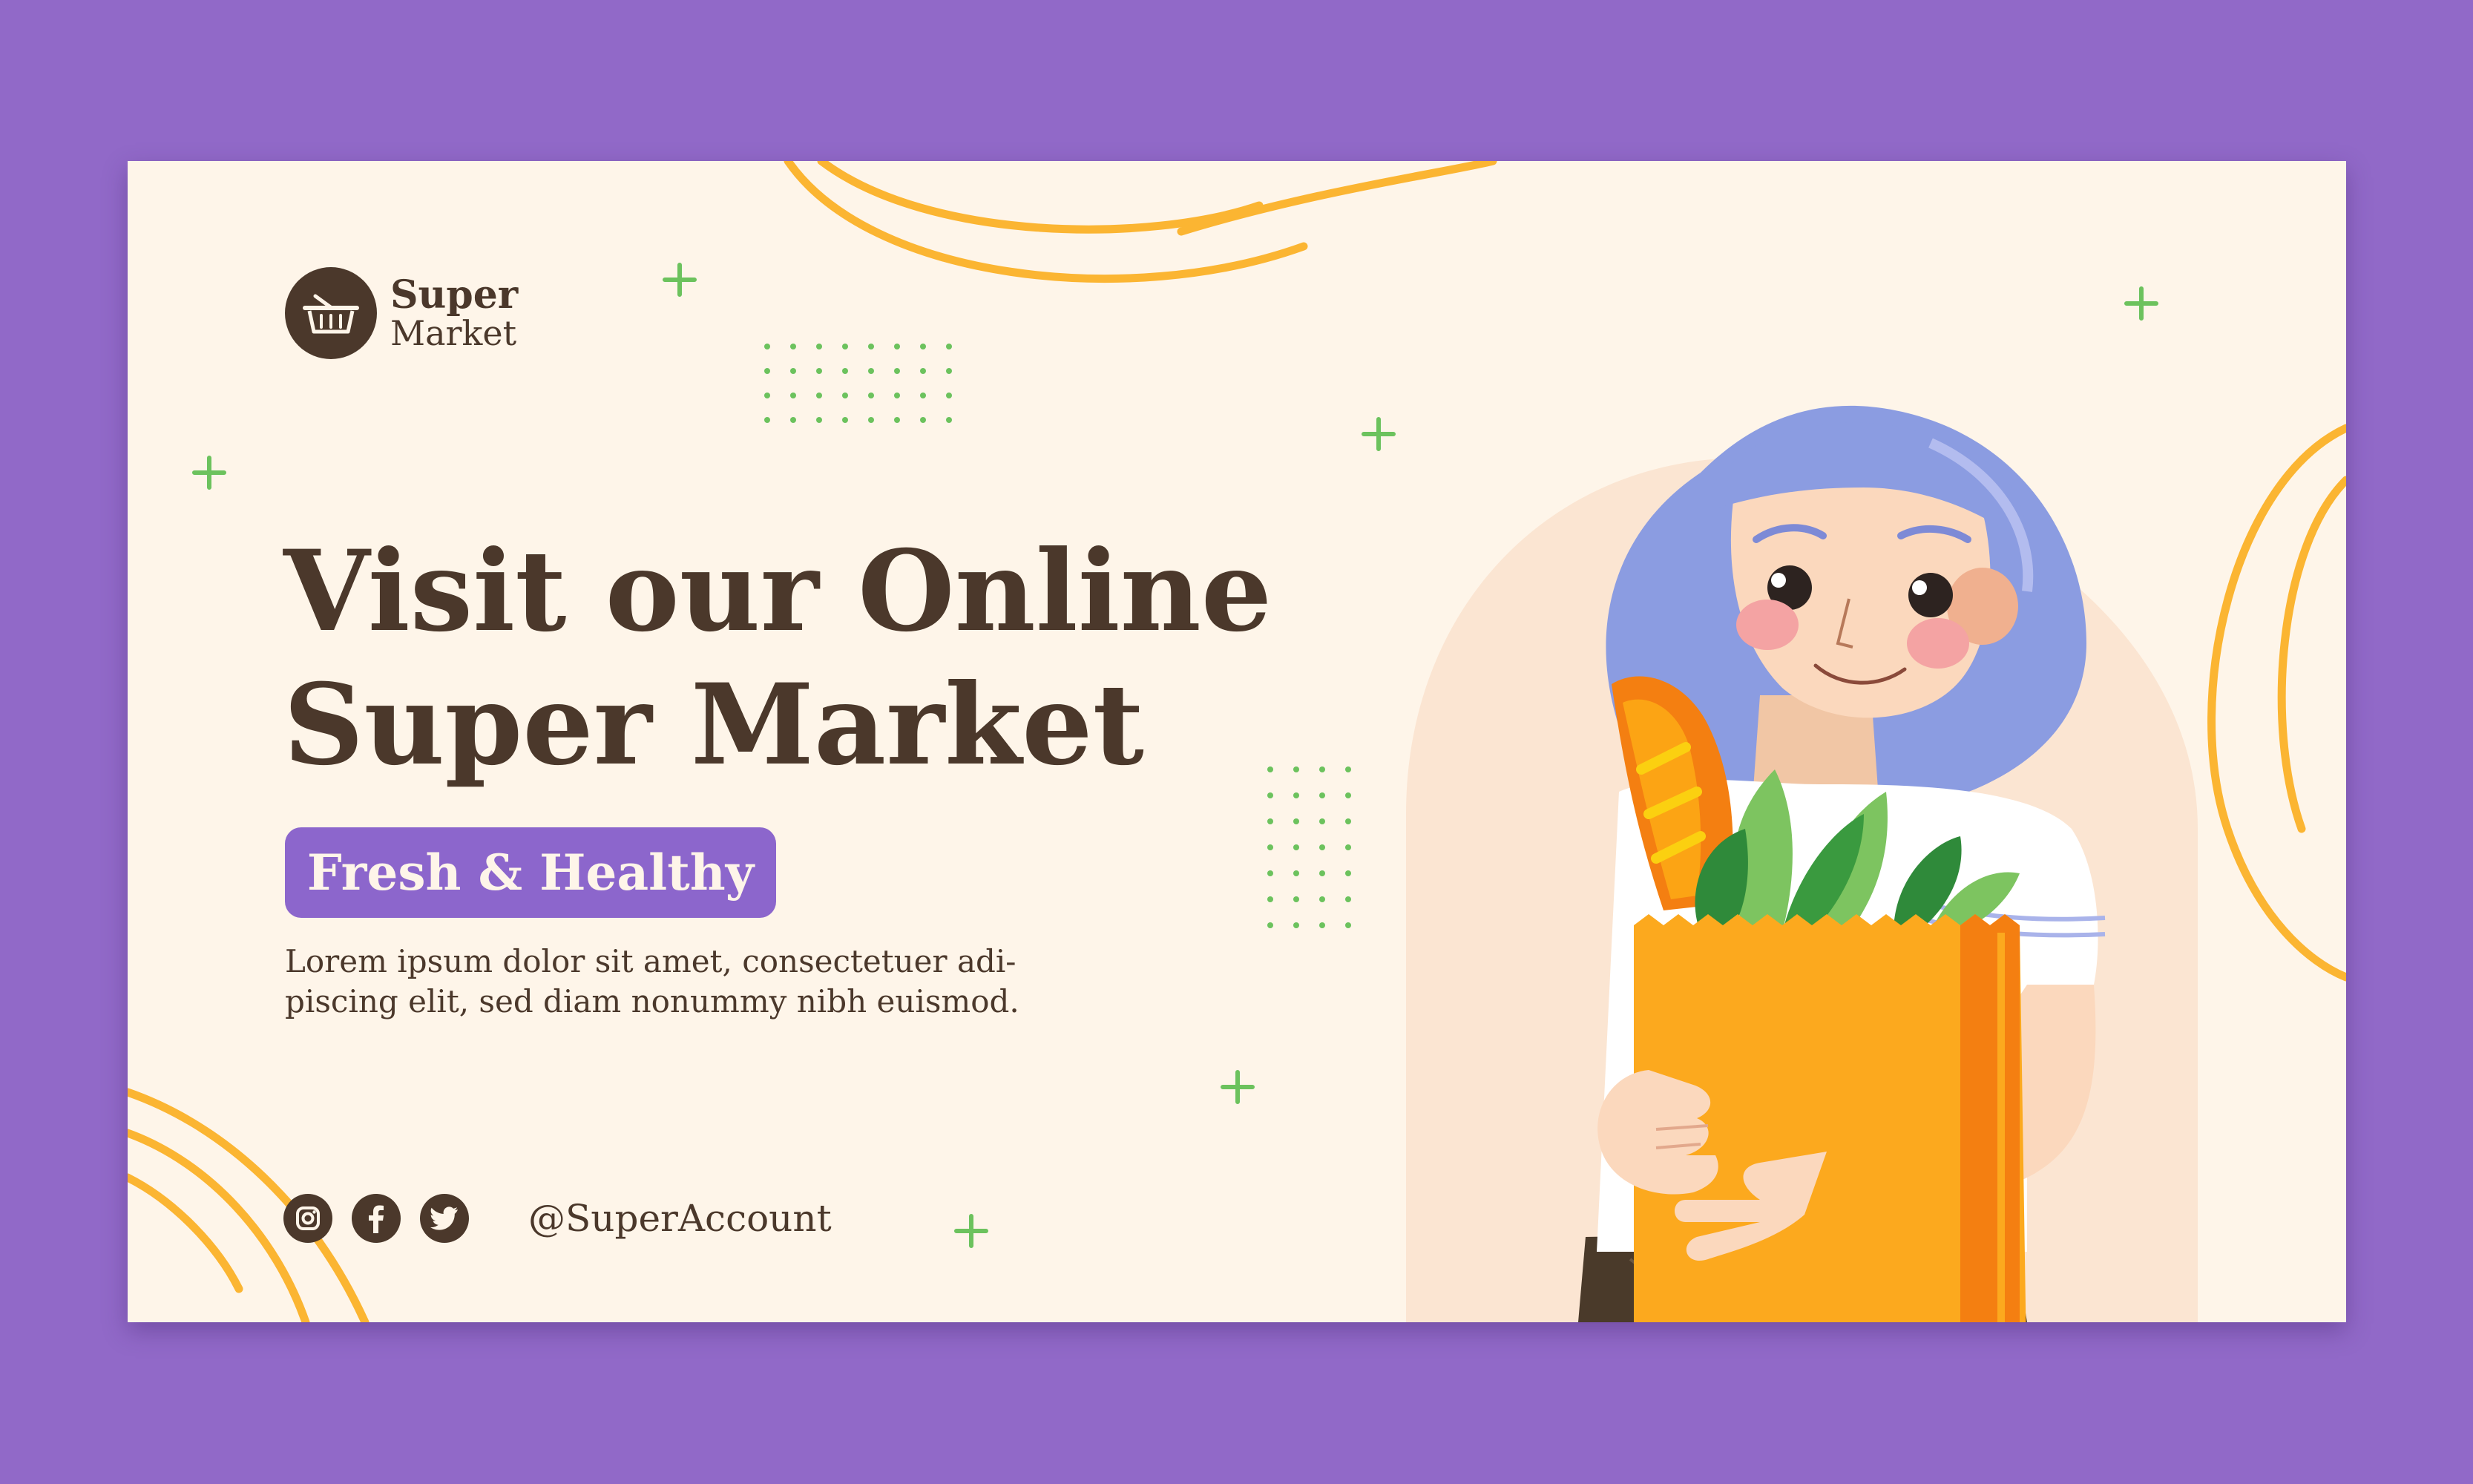 The image size is (2473, 1484). I want to click on brand-name-line2: Market, so click(454, 333).